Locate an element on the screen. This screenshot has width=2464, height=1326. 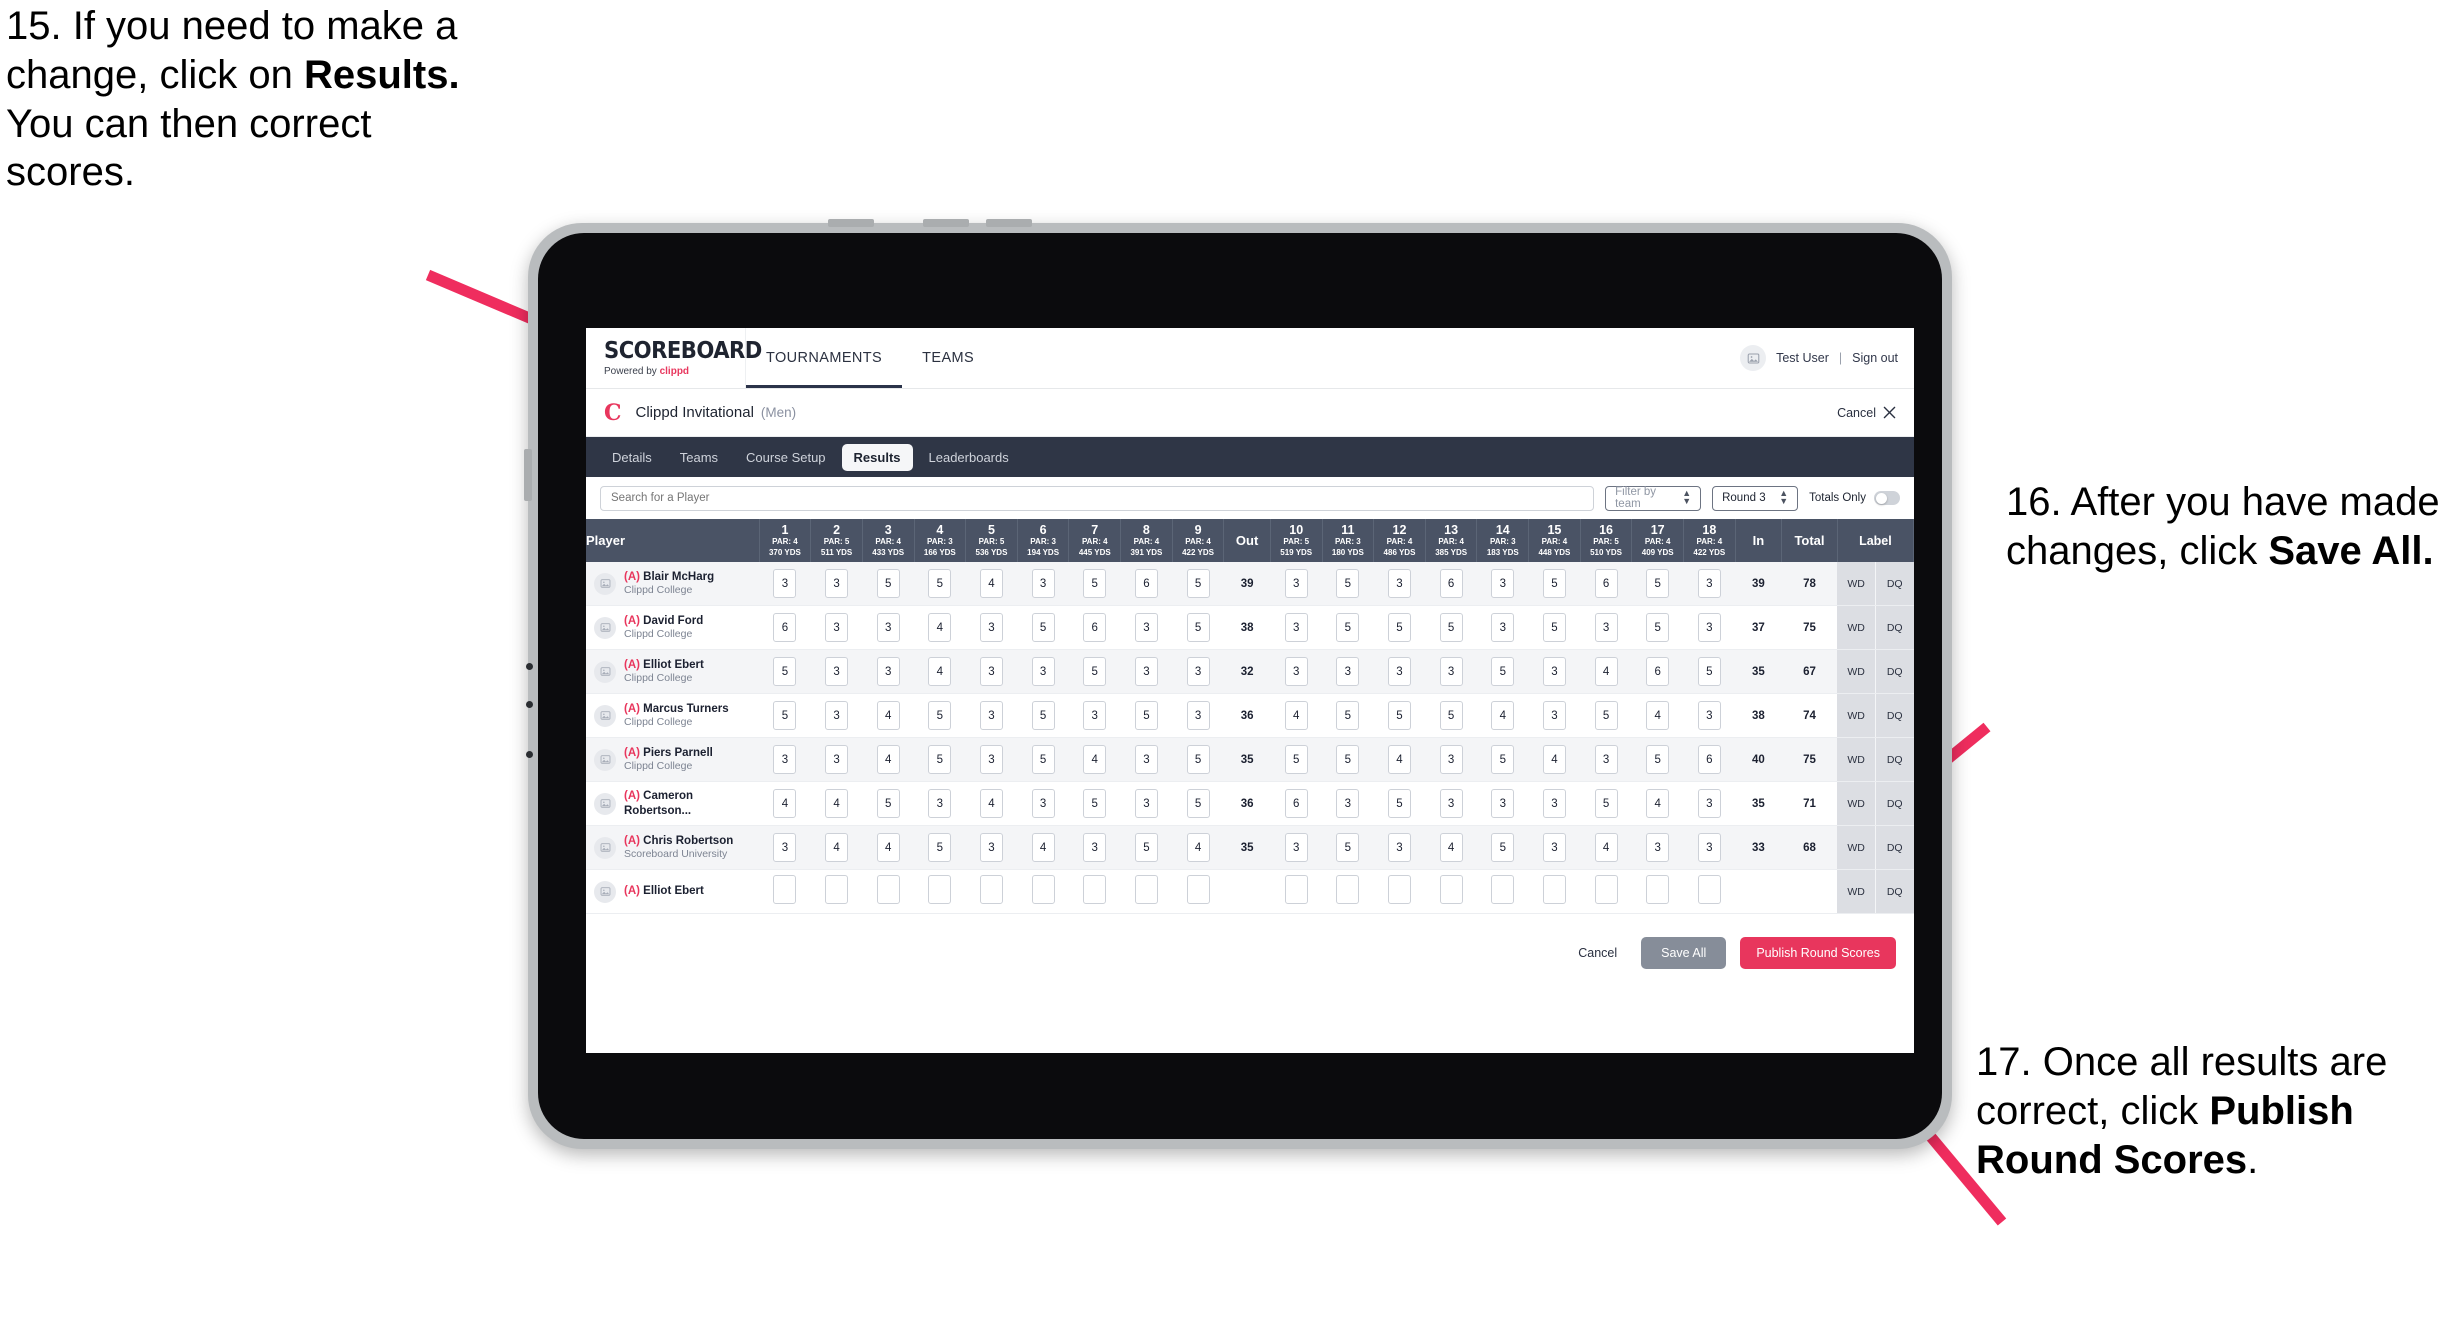
hole-back-5-cell: 5 is located at coordinates (1502, 672).